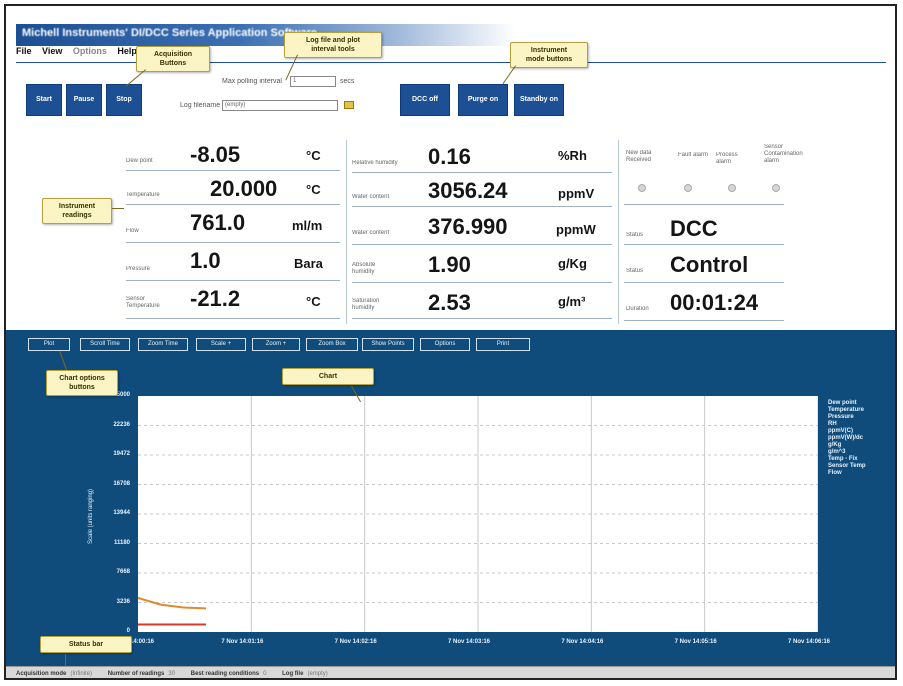  What do you see at coordinates (200, 105) in the screenshot?
I see `log-filename-label: Log filename` at bounding box center [200, 105].